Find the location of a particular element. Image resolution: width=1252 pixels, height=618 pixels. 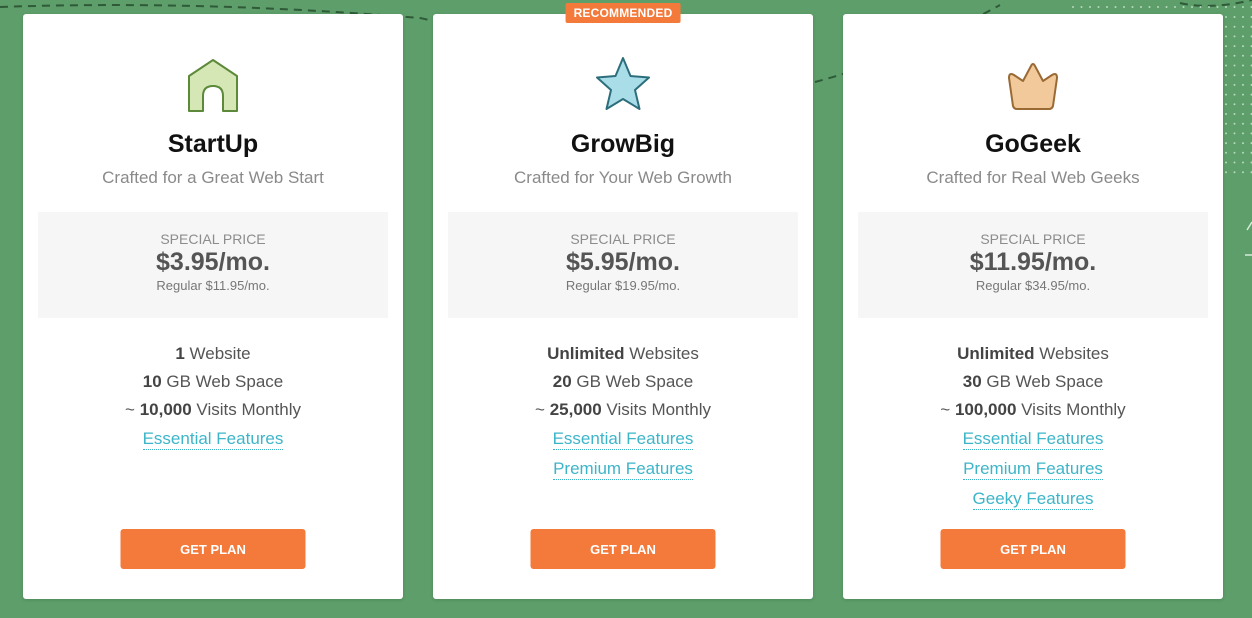

plan-name: GoGeek is located at coordinates (1033, 144).